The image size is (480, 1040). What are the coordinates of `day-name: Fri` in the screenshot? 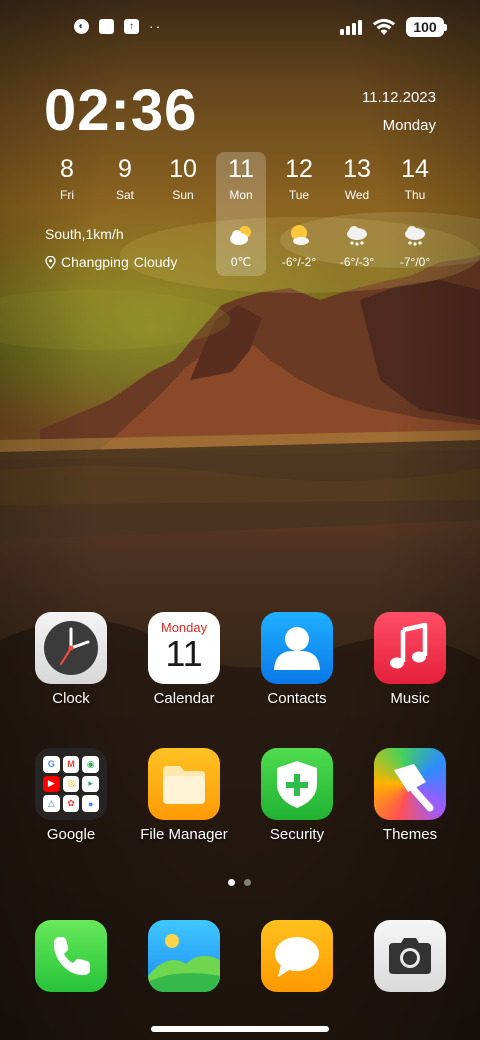 It's located at (67, 195).